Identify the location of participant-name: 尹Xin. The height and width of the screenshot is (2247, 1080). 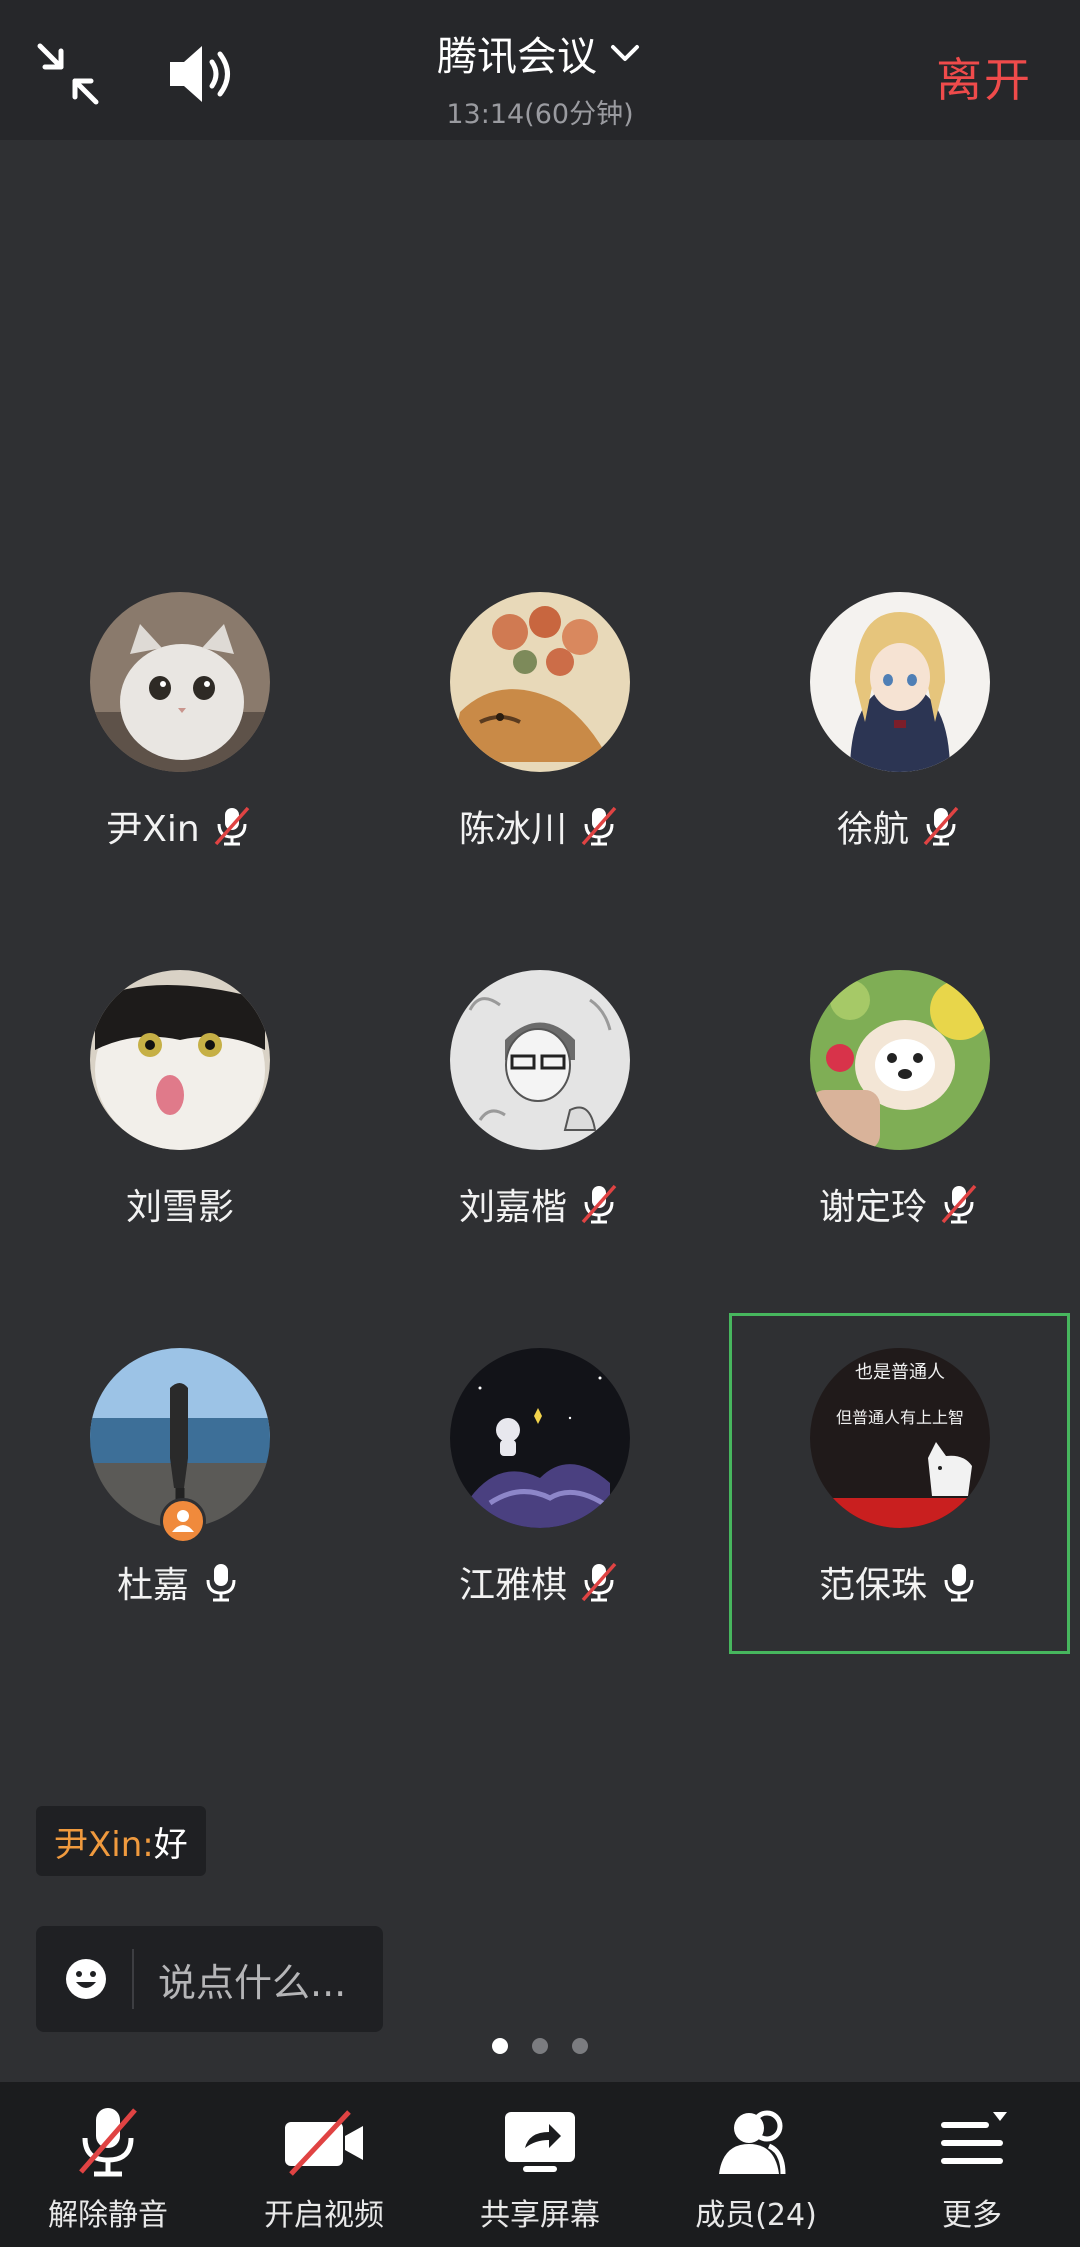
(153, 829).